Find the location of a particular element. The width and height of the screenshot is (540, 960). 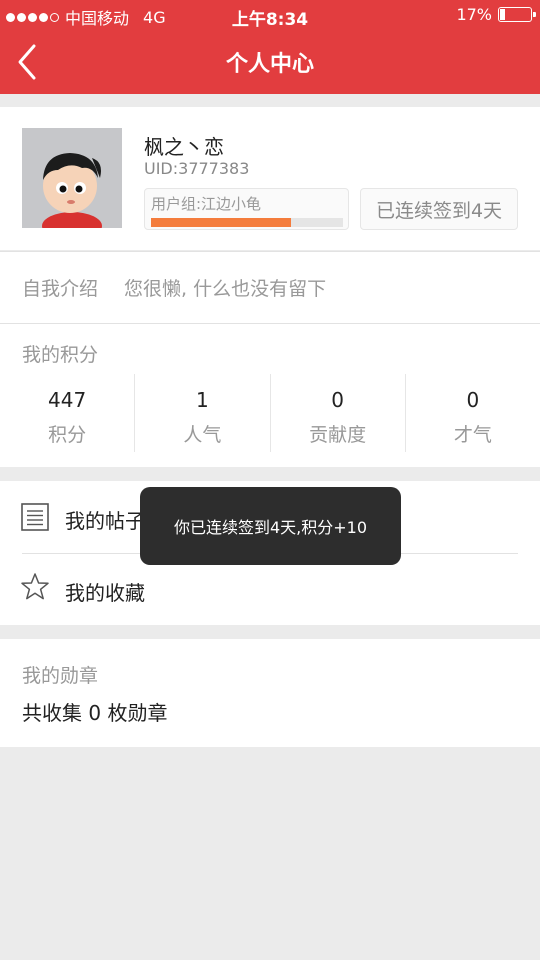

self-intro-label: 自我介绍 is located at coordinates (60, 289).